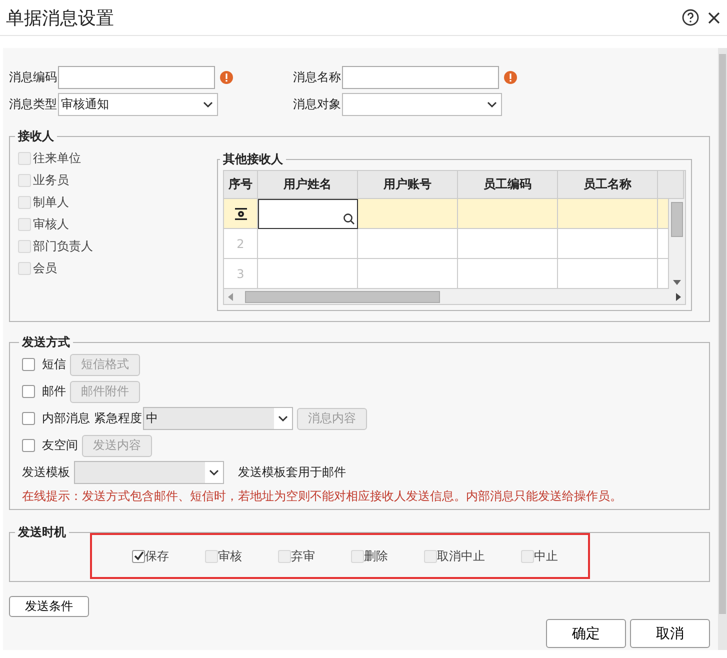 This screenshot has height=658, width=727. What do you see at coordinates (690, 17) in the screenshot?
I see `help-icon` at bounding box center [690, 17].